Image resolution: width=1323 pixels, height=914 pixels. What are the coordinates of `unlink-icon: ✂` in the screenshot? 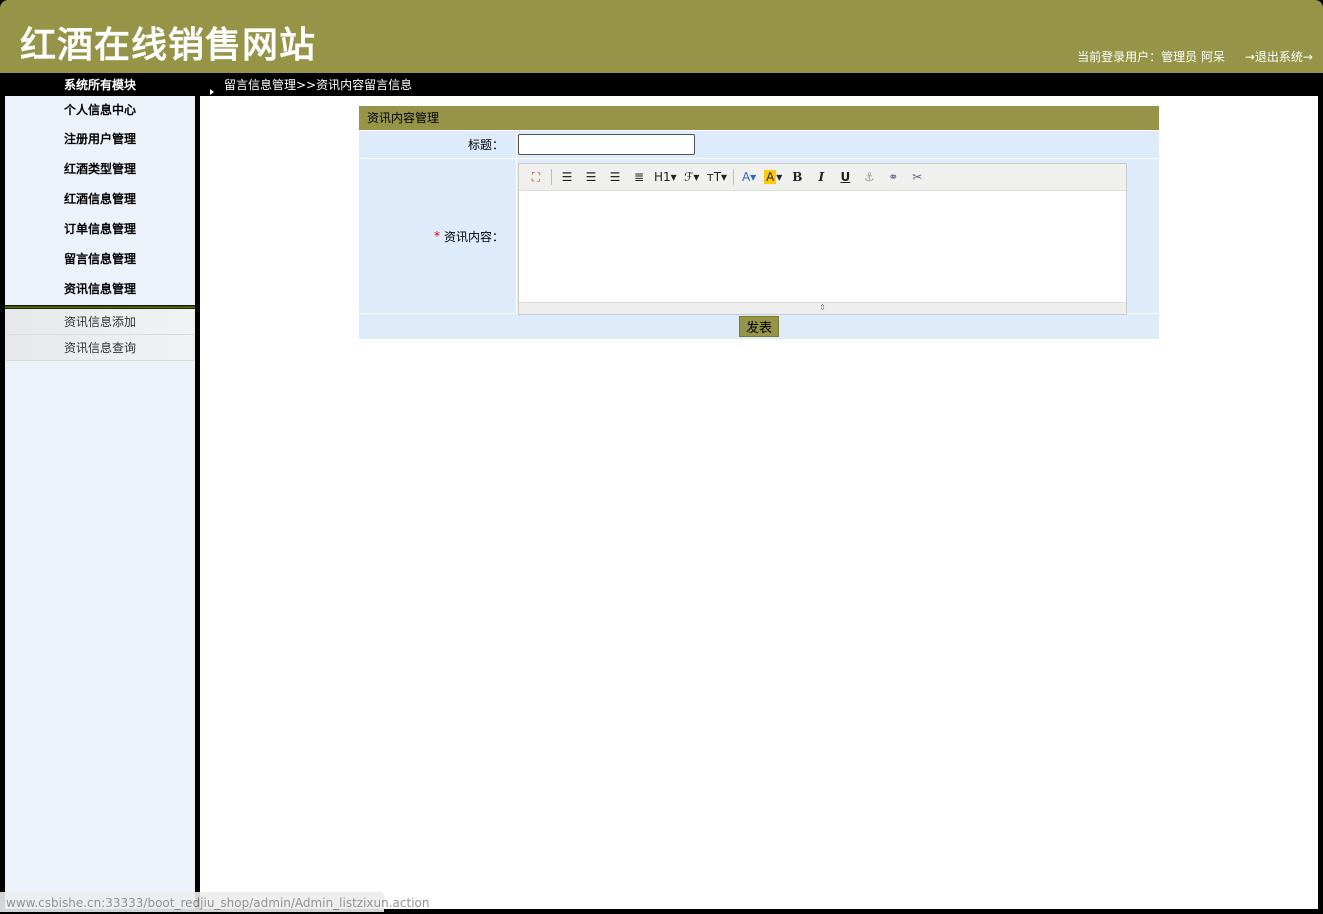 It's located at (917, 177).